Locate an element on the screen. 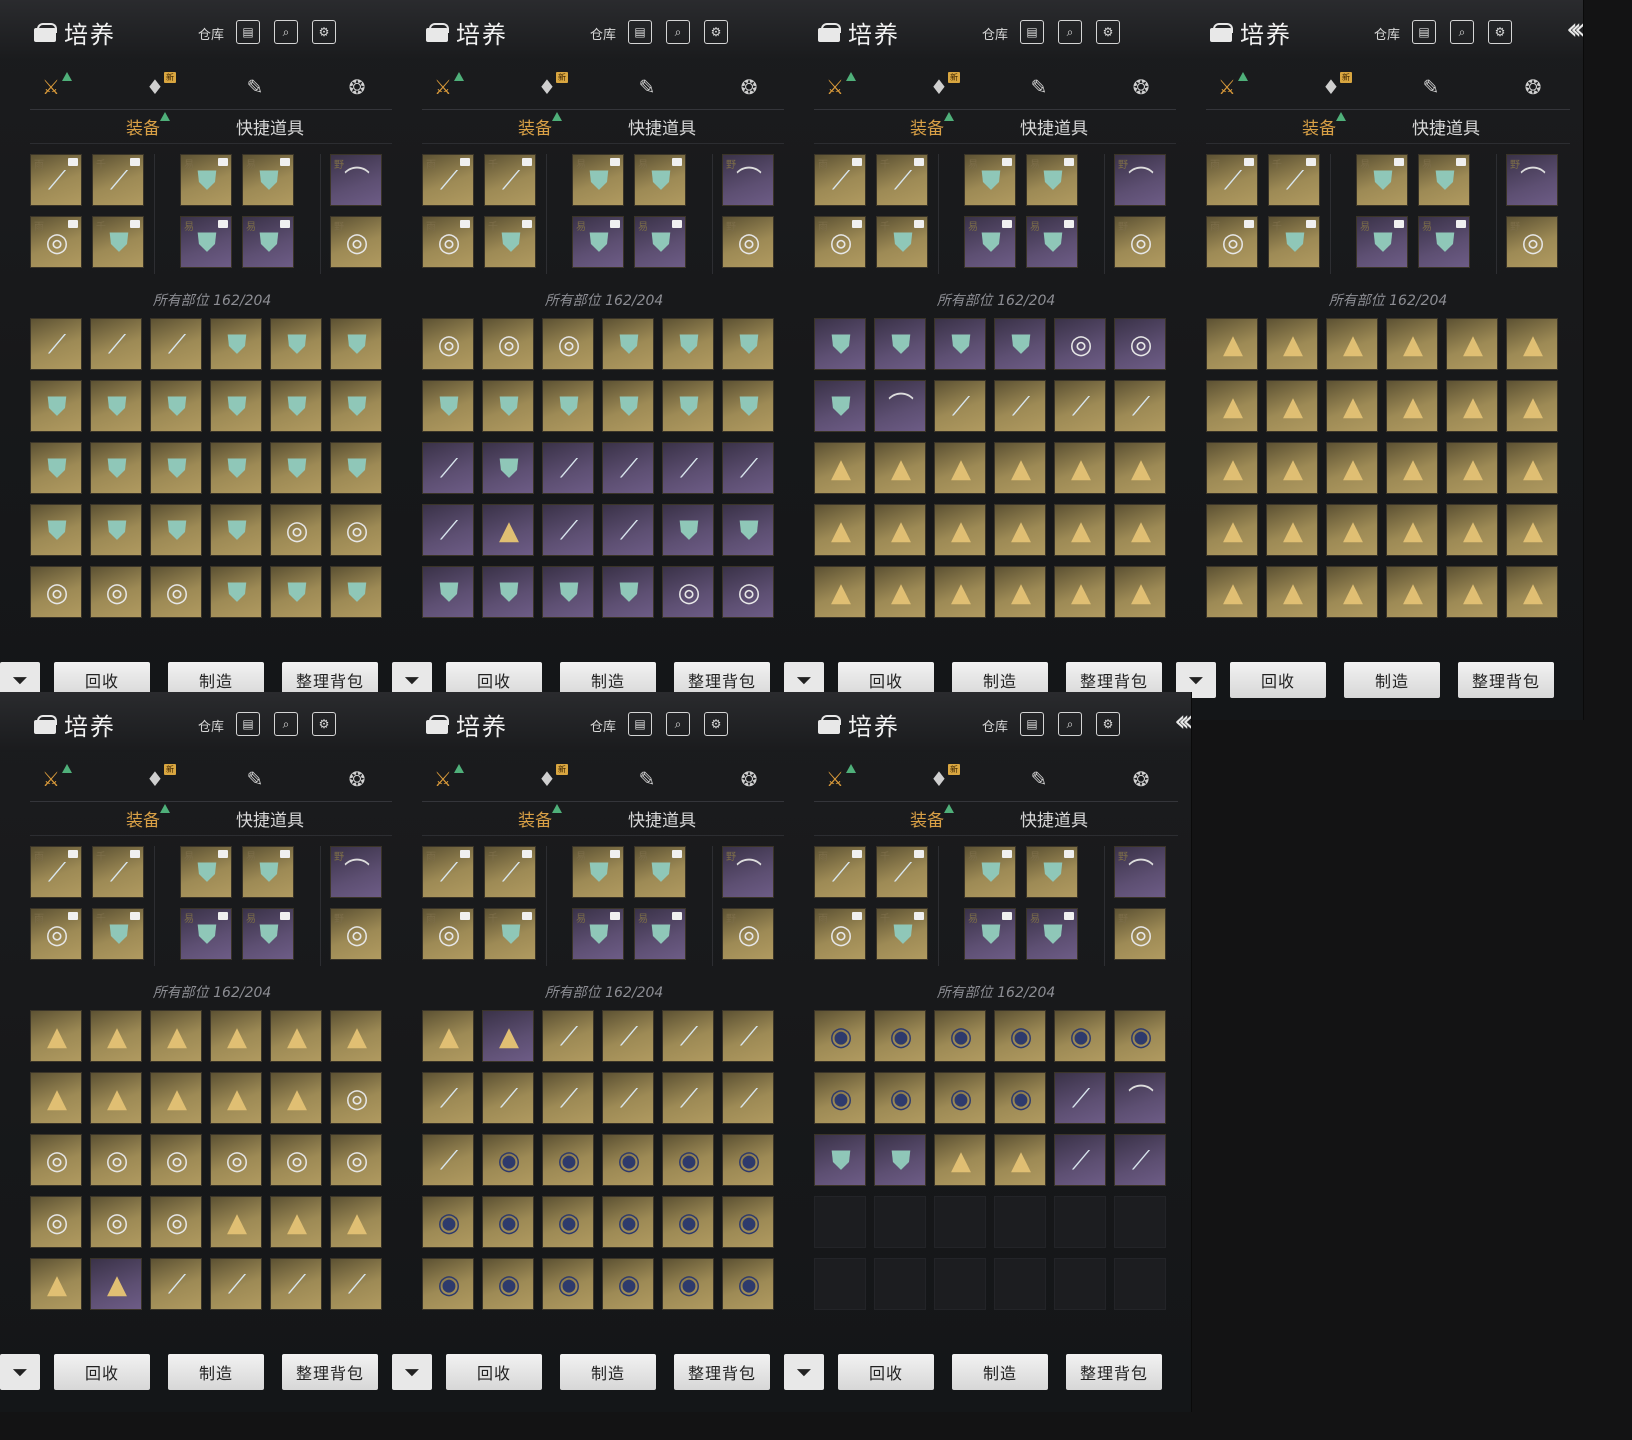 Image resolution: width=1632 pixels, height=1440 pixels. scroll-category-icon: ✎ is located at coordinates (1039, 779).